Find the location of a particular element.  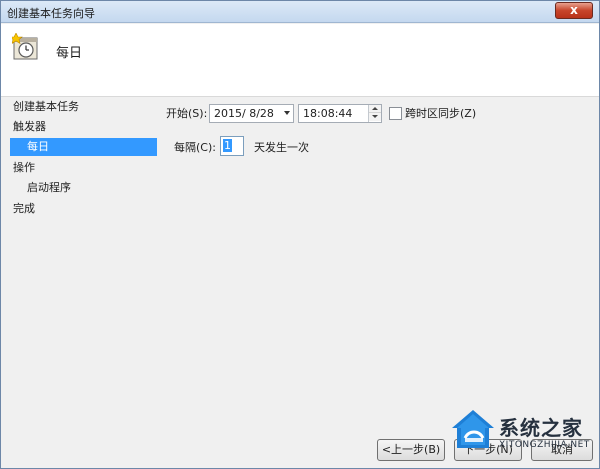

time-spinner is located at coordinates (374, 113).